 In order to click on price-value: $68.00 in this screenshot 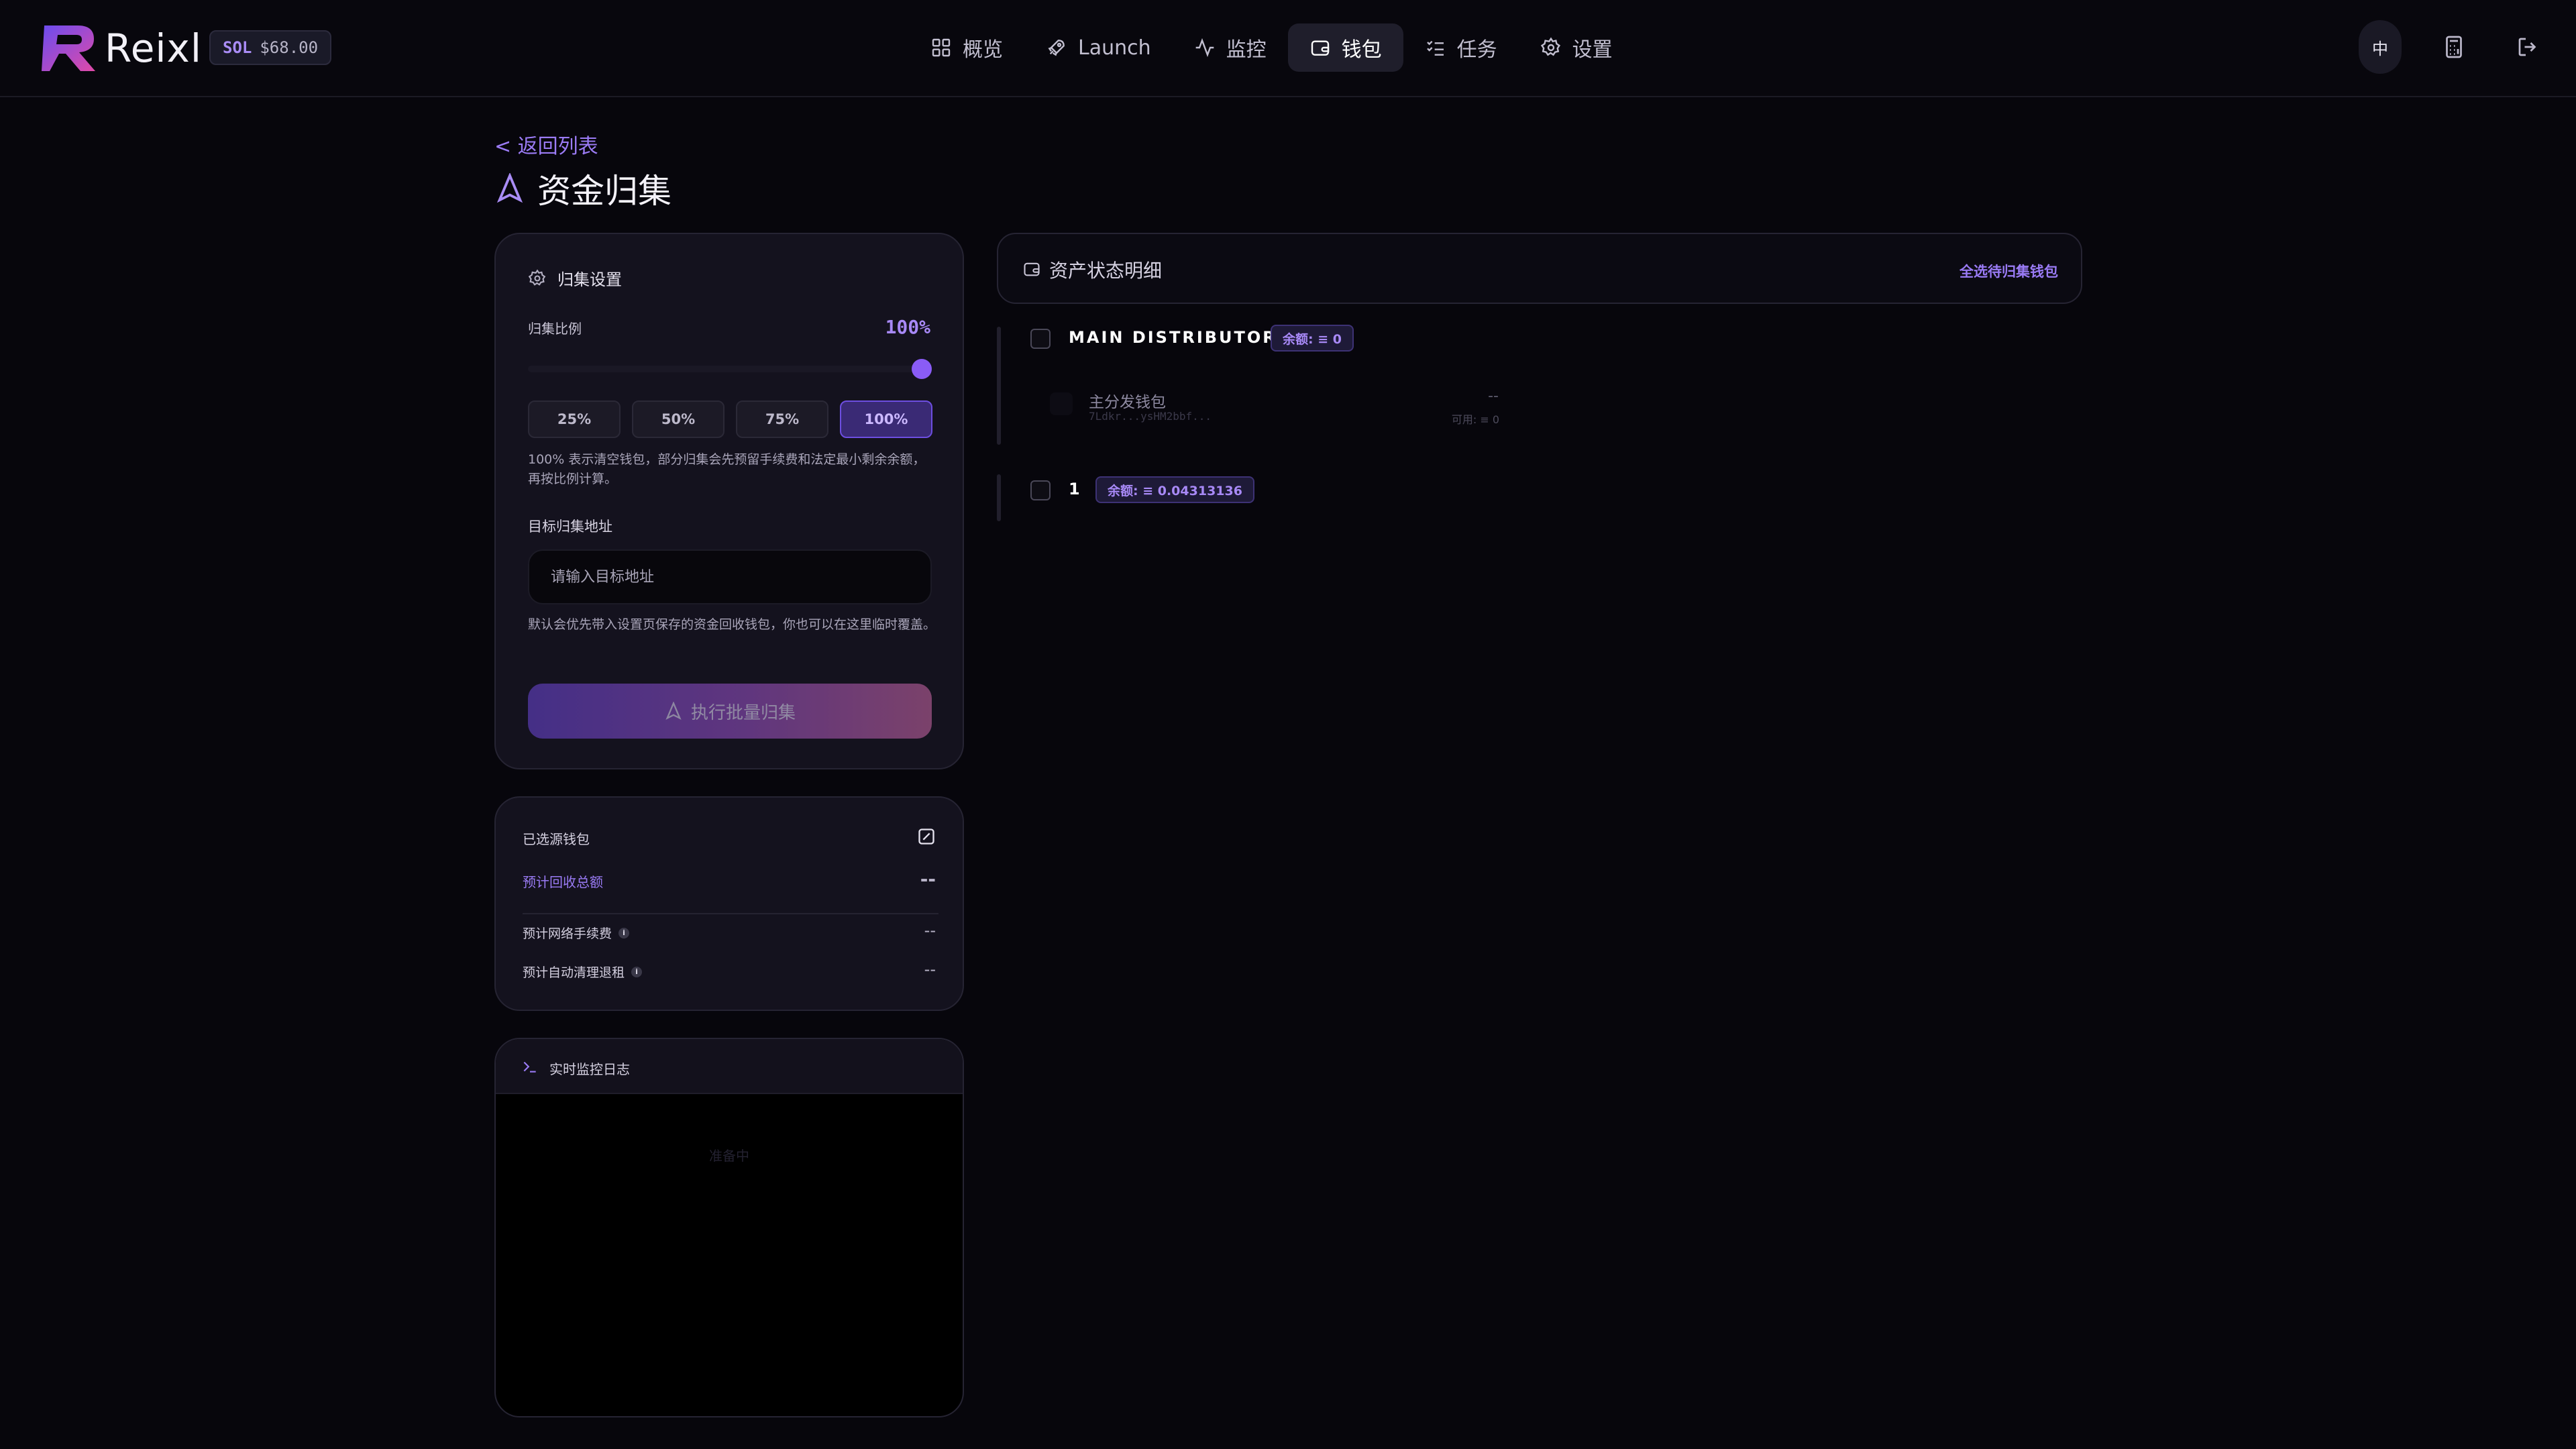, I will do `click(289, 47)`.